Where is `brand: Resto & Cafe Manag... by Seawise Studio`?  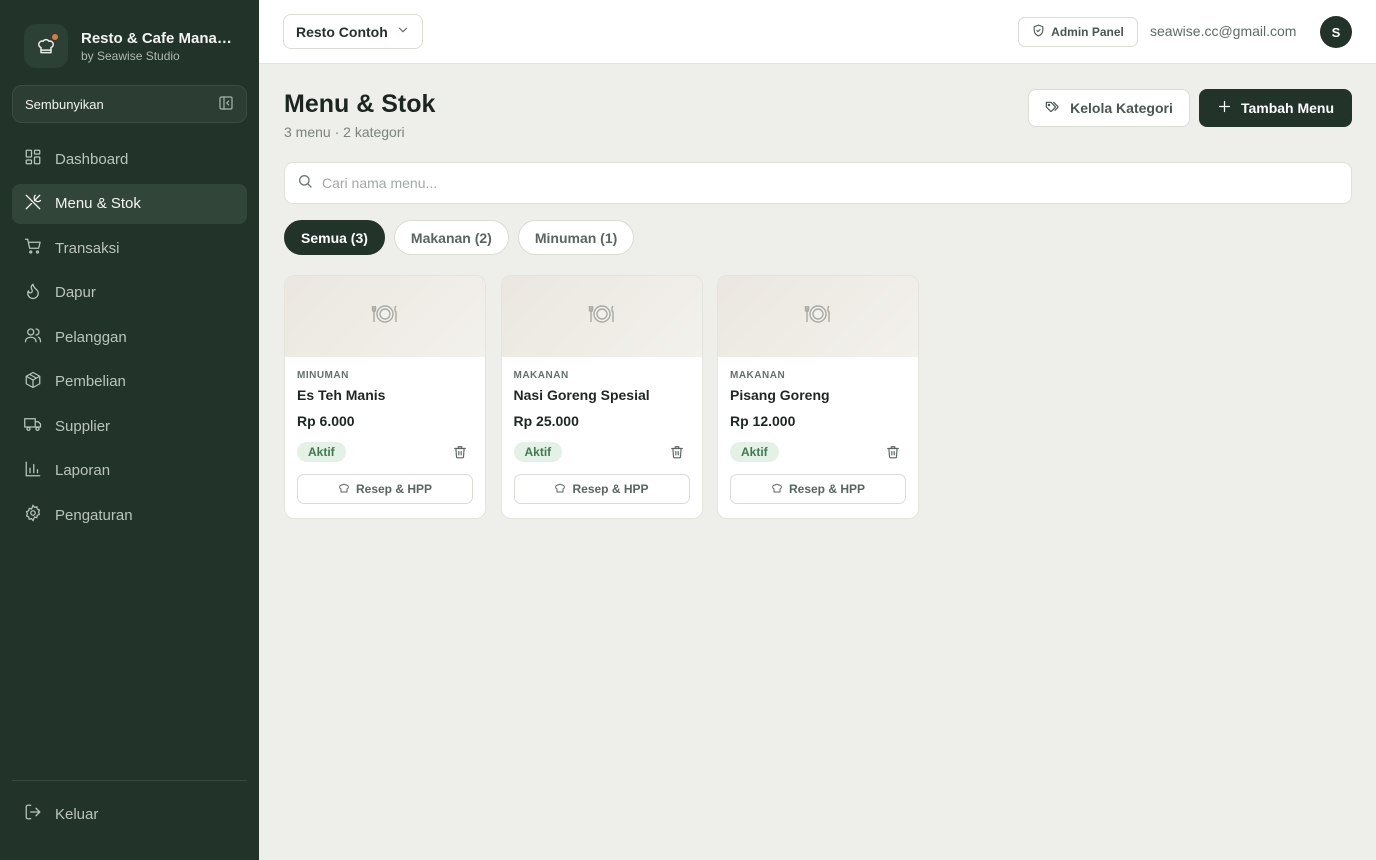
brand: Resto & Cafe Manag... by Seawise Studio is located at coordinates (130, 46).